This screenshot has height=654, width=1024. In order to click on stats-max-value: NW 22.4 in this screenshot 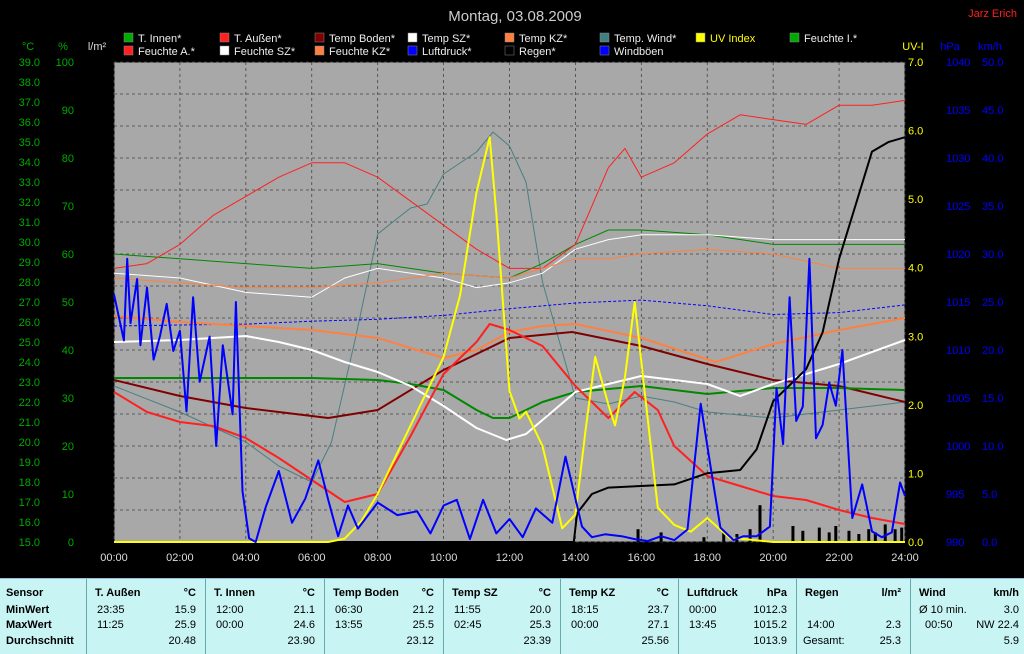, I will do `click(997, 625)`.